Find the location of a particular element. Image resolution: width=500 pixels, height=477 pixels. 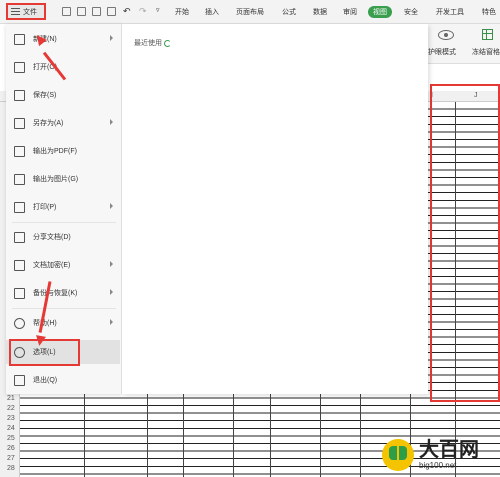

tab-developer: 开发工具 is located at coordinates (450, 12).